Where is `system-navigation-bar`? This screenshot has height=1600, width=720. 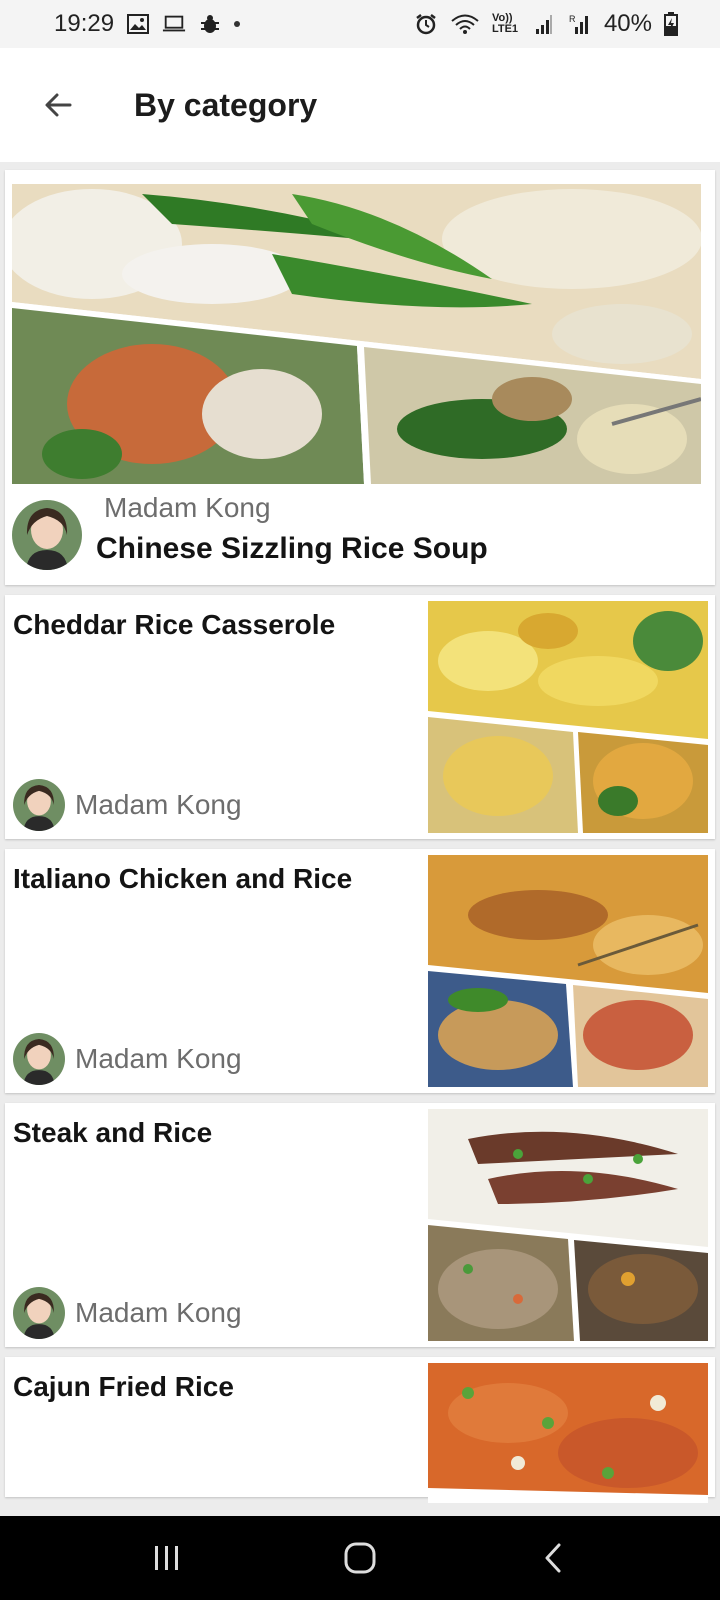 system-navigation-bar is located at coordinates (360, 1558).